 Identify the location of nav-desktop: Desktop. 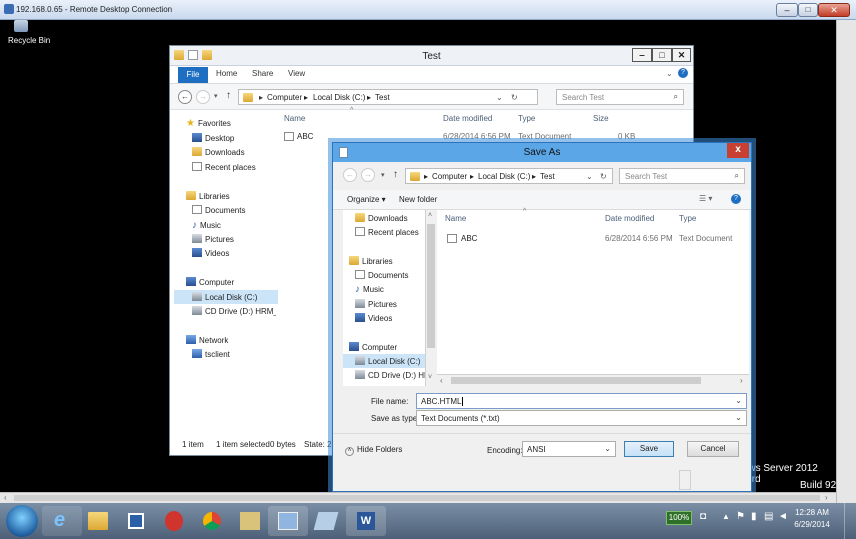
(213, 138).